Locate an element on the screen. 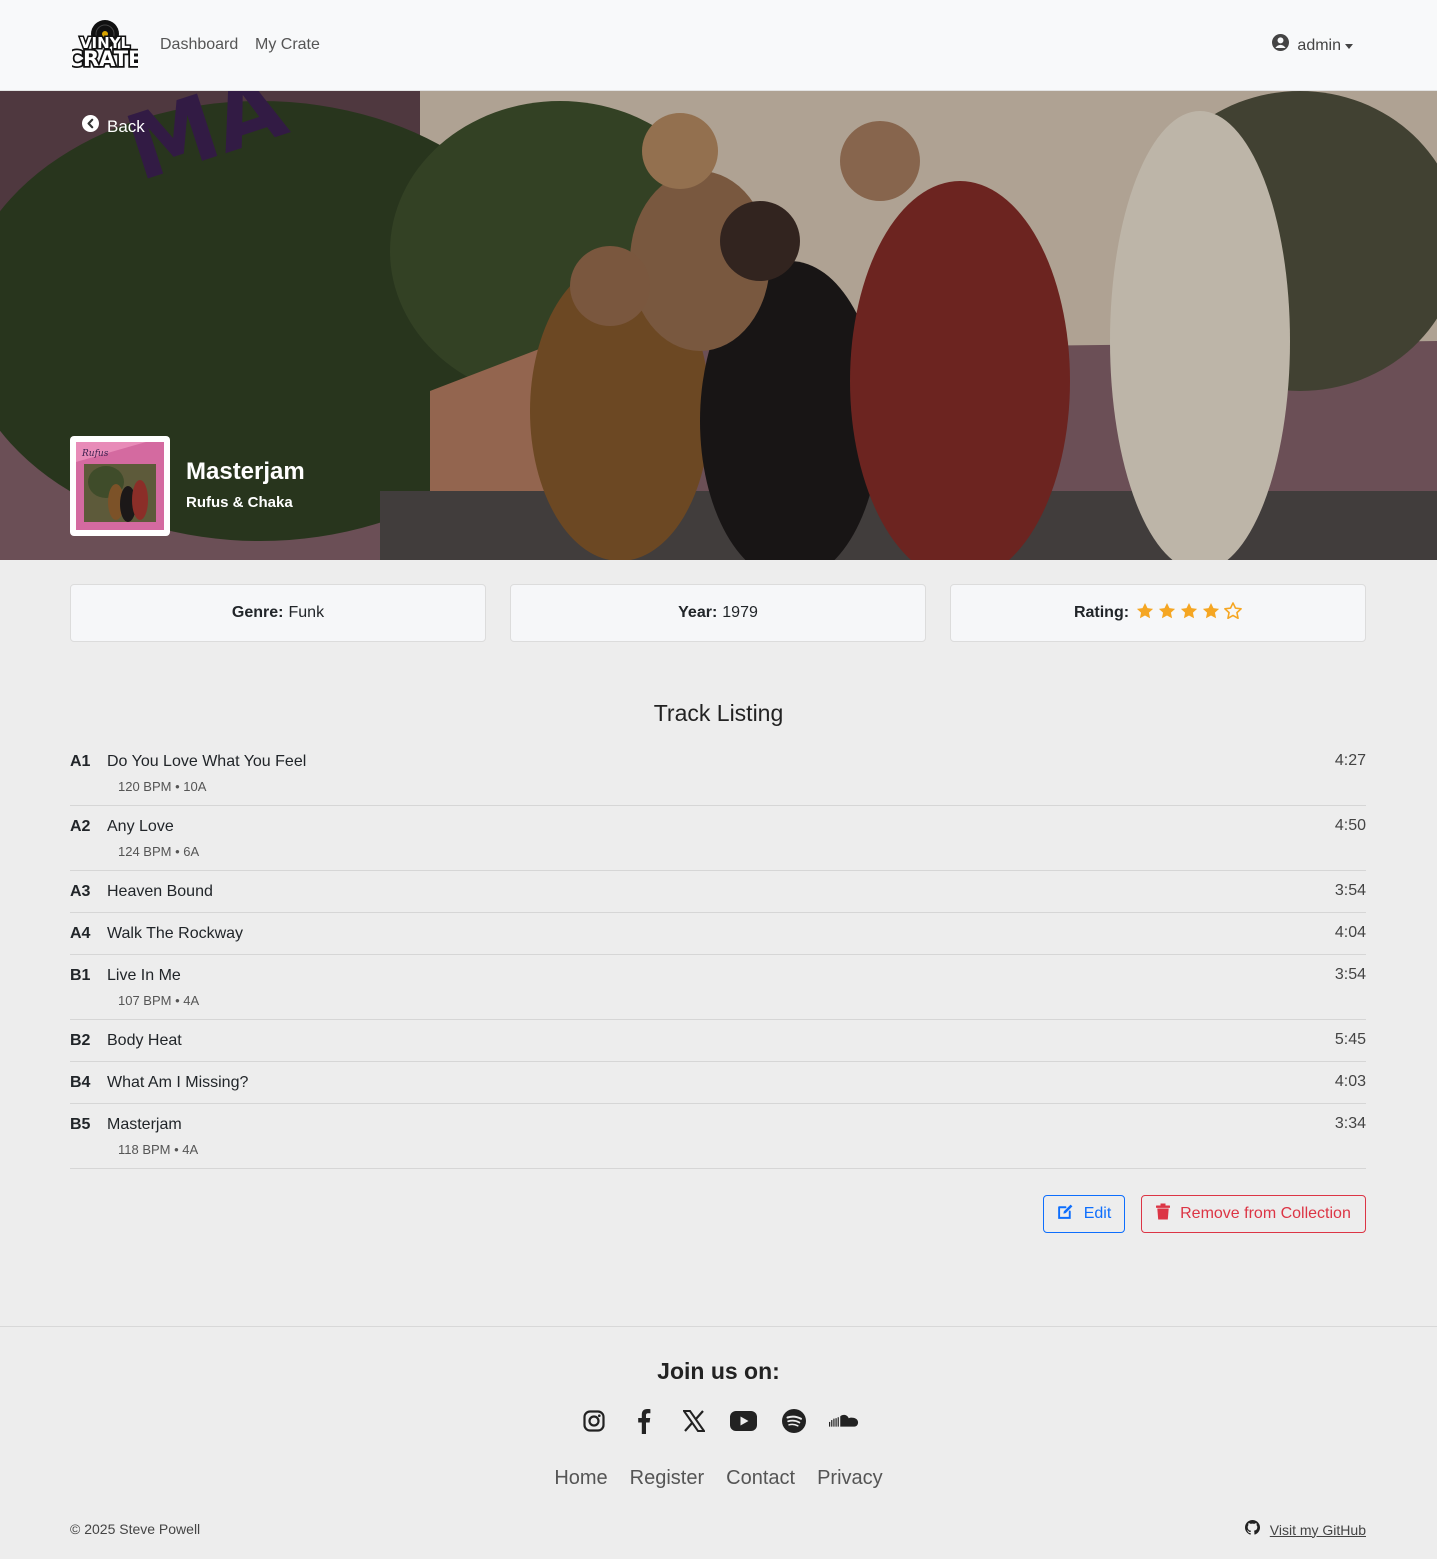  track-position: A1 is located at coordinates (80, 761).